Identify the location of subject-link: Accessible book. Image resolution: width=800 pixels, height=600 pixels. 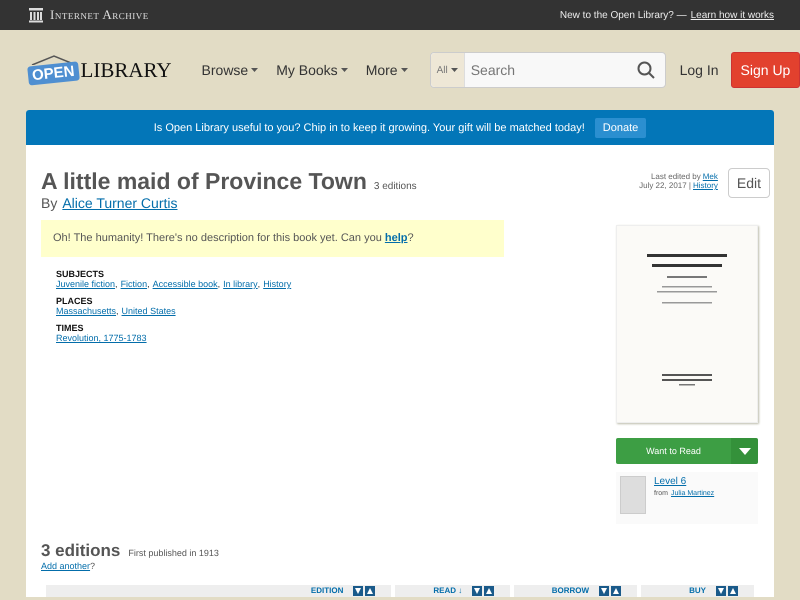
(185, 284).